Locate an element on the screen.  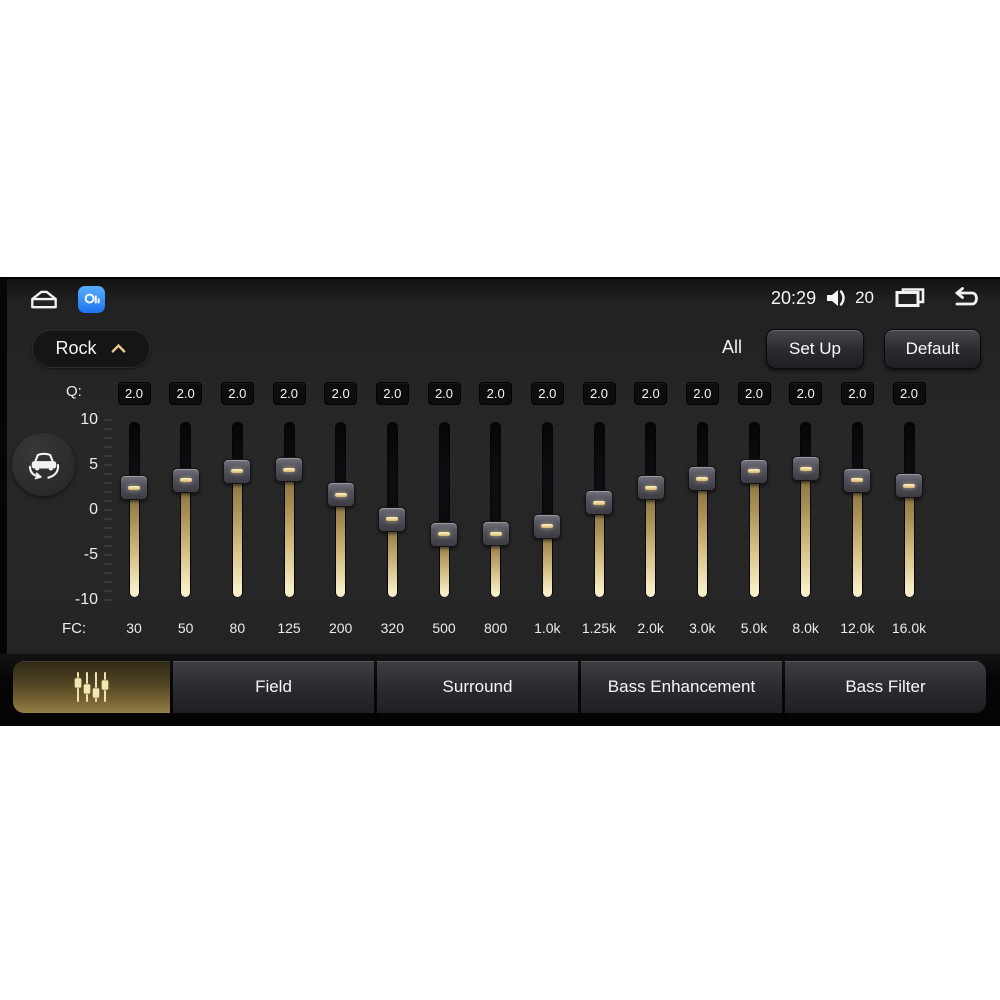
scale-label: -5 is located at coordinates (90, 554).